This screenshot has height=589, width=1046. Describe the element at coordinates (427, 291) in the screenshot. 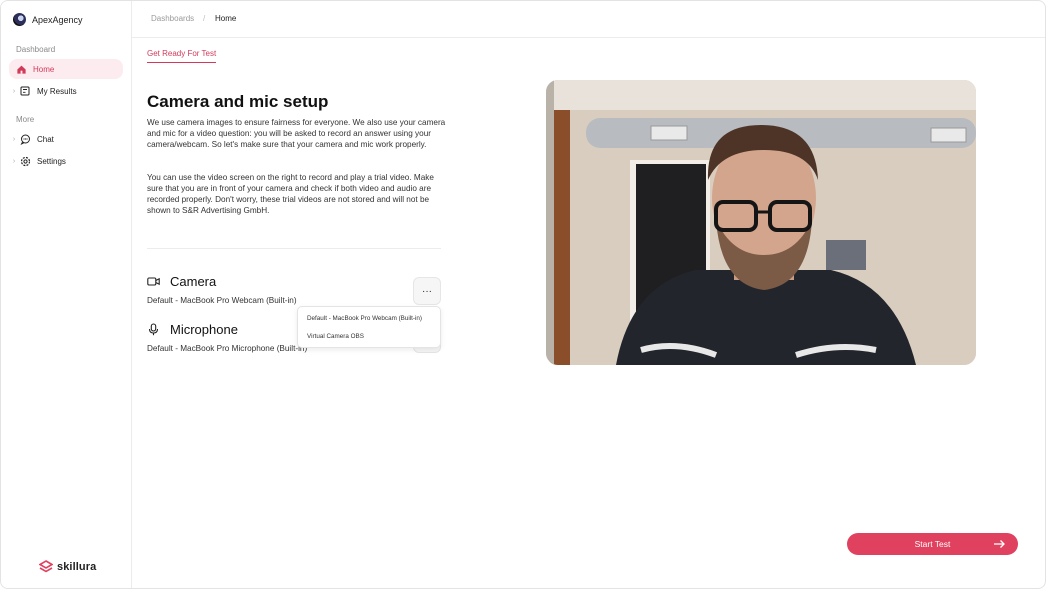

I see `camera-options-button: ···` at that location.